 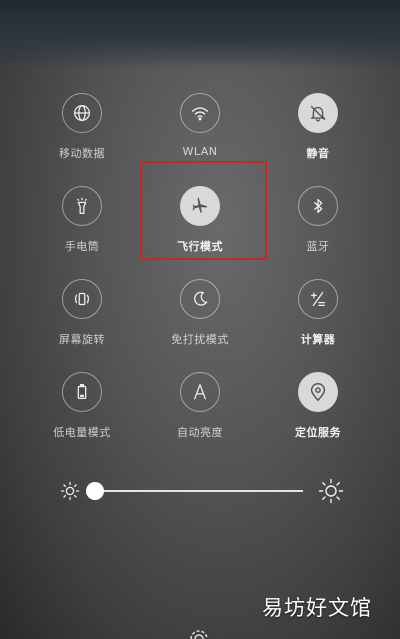 I want to click on battery-icon, so click(x=82, y=392).